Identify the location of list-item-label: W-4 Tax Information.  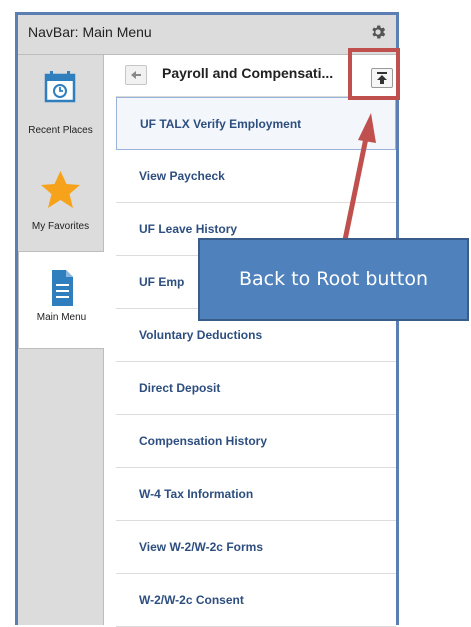
(196, 494).